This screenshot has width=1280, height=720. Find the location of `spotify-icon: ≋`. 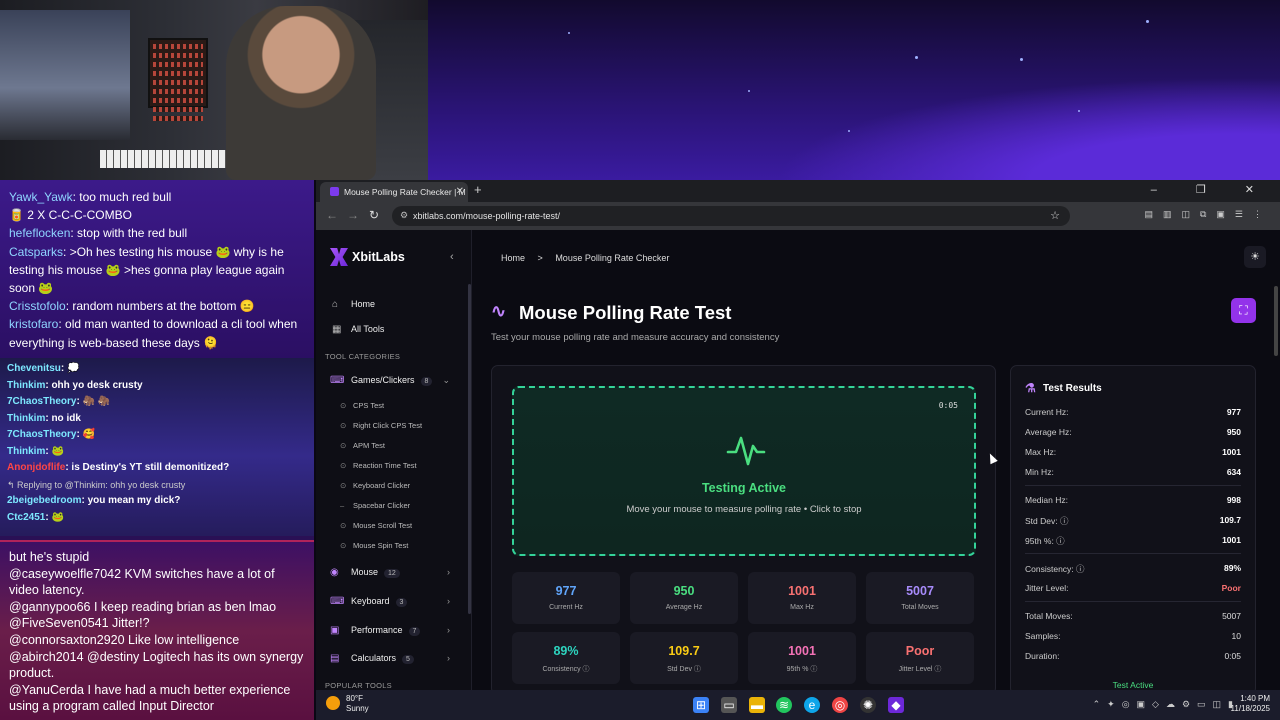

spotify-icon: ≋ is located at coordinates (784, 705).